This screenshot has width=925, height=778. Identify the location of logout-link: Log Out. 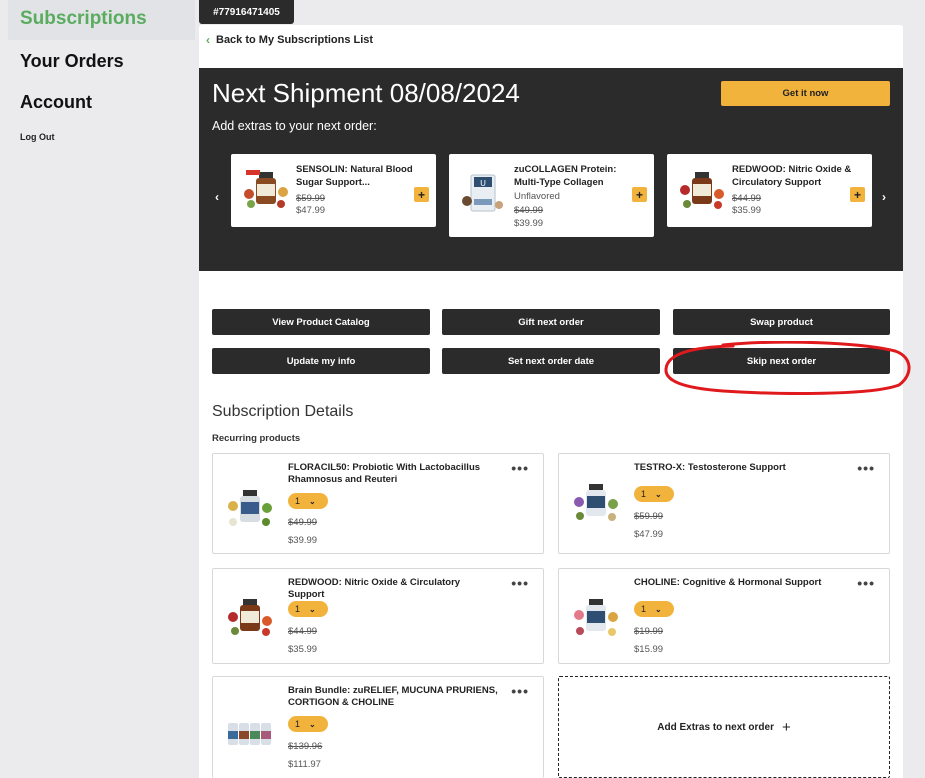
(37, 137).